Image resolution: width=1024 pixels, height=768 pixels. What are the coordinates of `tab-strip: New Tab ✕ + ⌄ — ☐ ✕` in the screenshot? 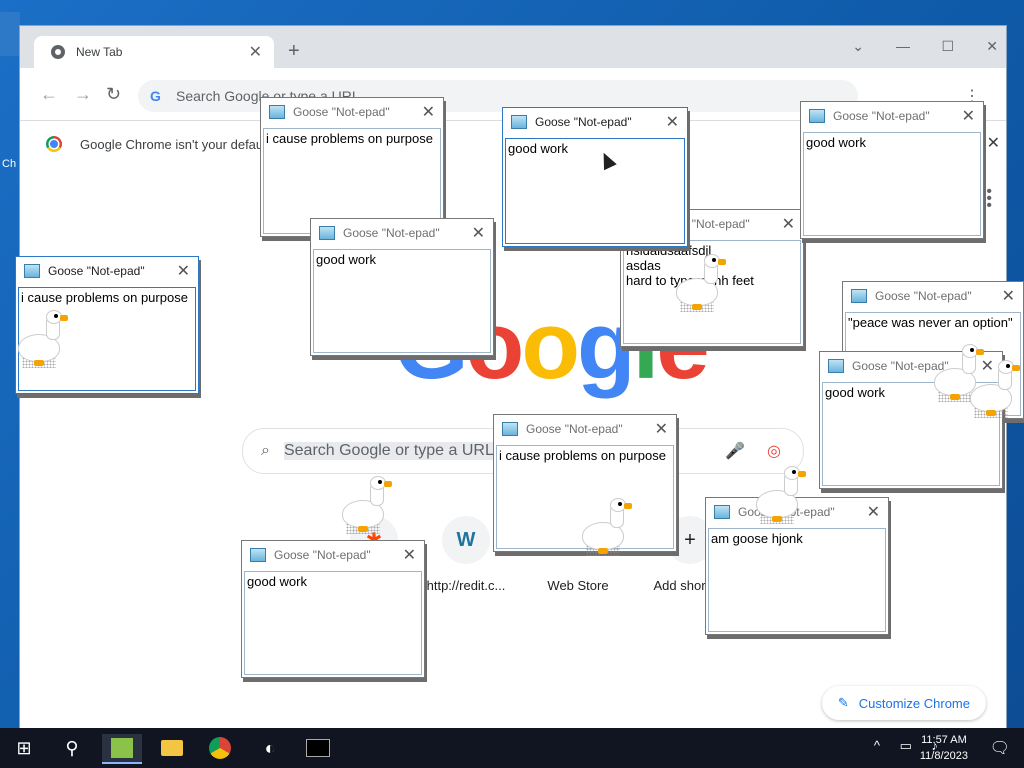 It's located at (513, 47).